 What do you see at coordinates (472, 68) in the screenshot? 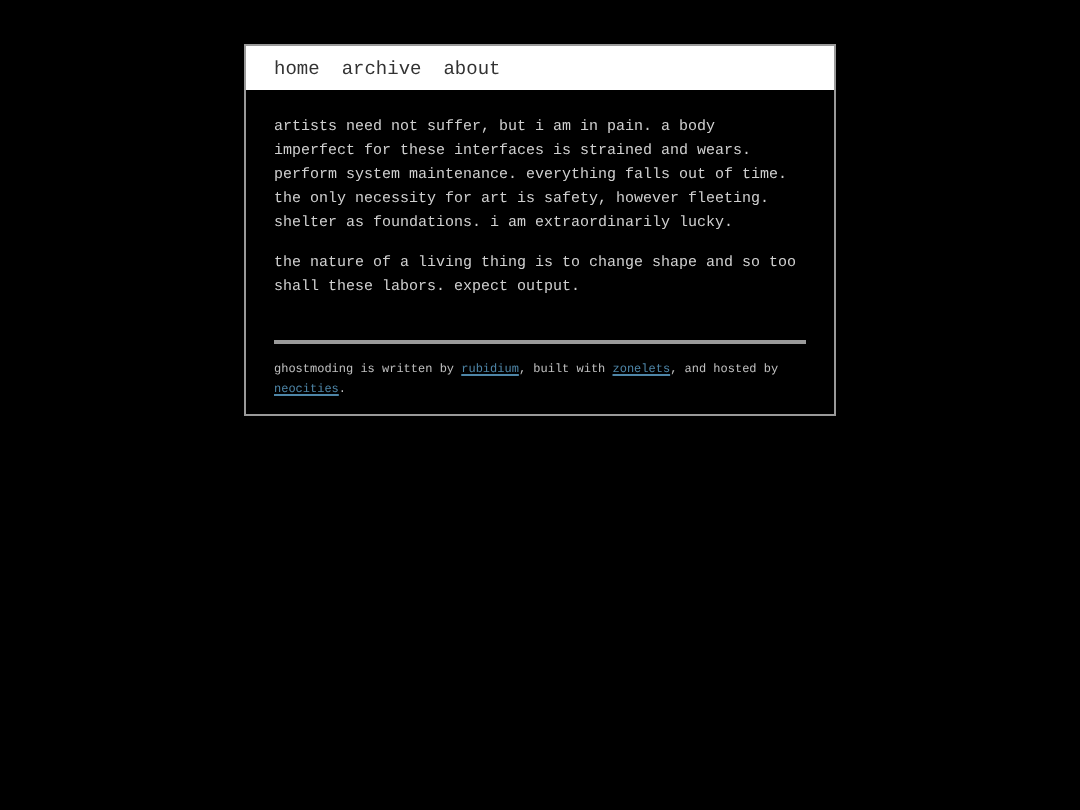
I see `nav-link: about` at bounding box center [472, 68].